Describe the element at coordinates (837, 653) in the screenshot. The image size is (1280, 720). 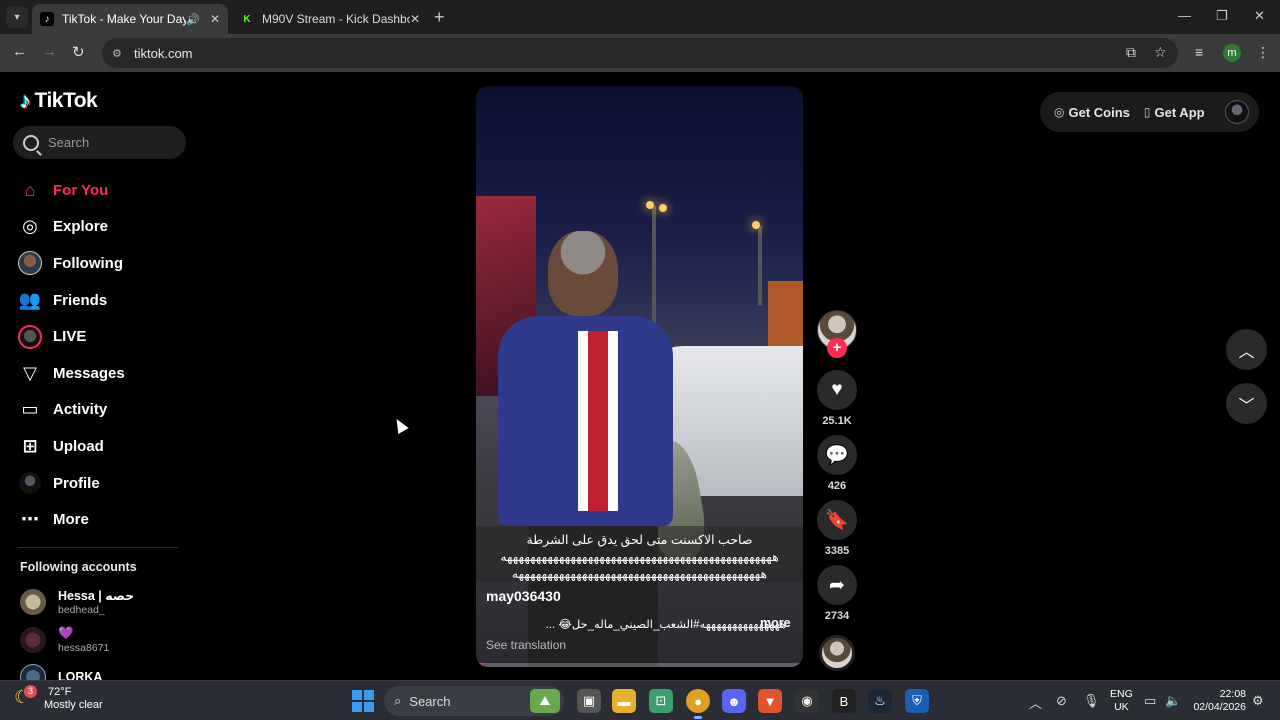
I see `music-disc` at that location.